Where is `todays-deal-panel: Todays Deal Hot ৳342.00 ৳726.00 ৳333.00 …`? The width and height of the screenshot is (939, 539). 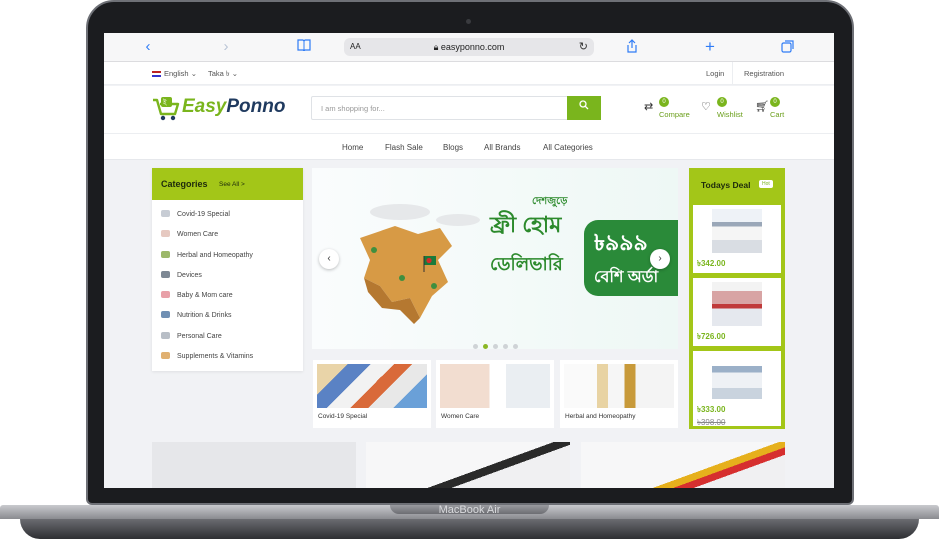 todays-deal-panel: Todays Deal Hot ৳342.00 ৳726.00 ৳333.00 … is located at coordinates (737, 298).